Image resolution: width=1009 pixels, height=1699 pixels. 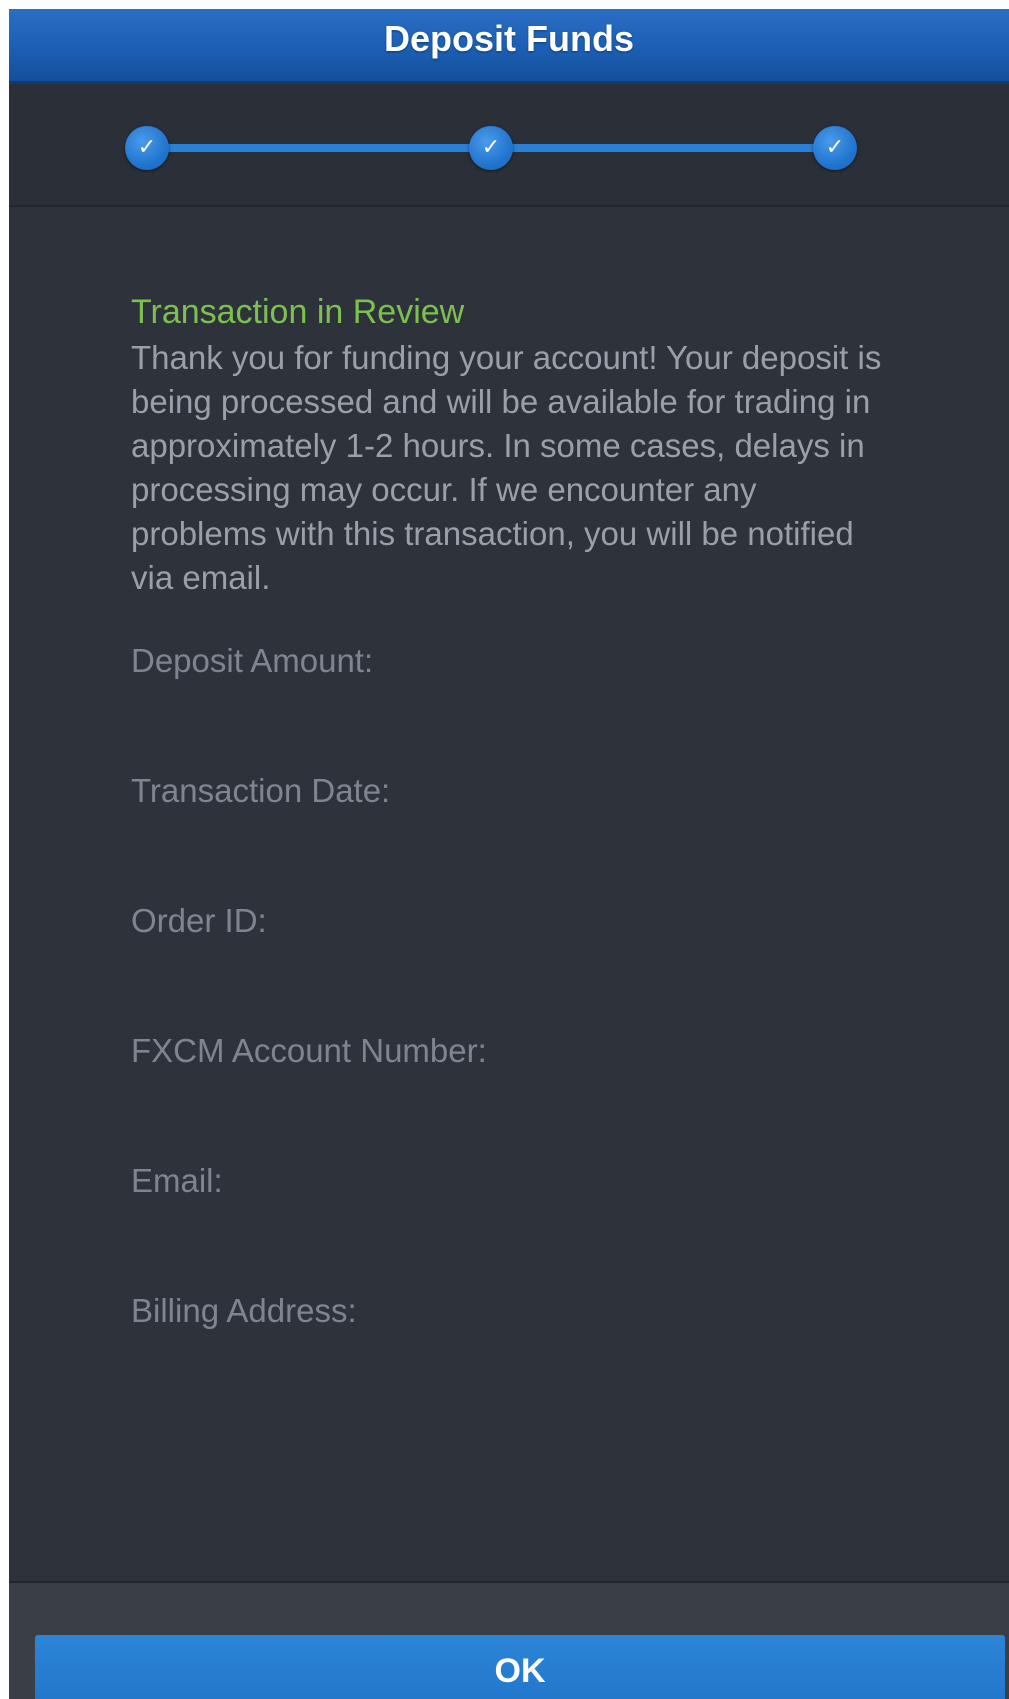 What do you see at coordinates (298, 312) in the screenshot?
I see `status-heading: Transaction in Review` at bounding box center [298, 312].